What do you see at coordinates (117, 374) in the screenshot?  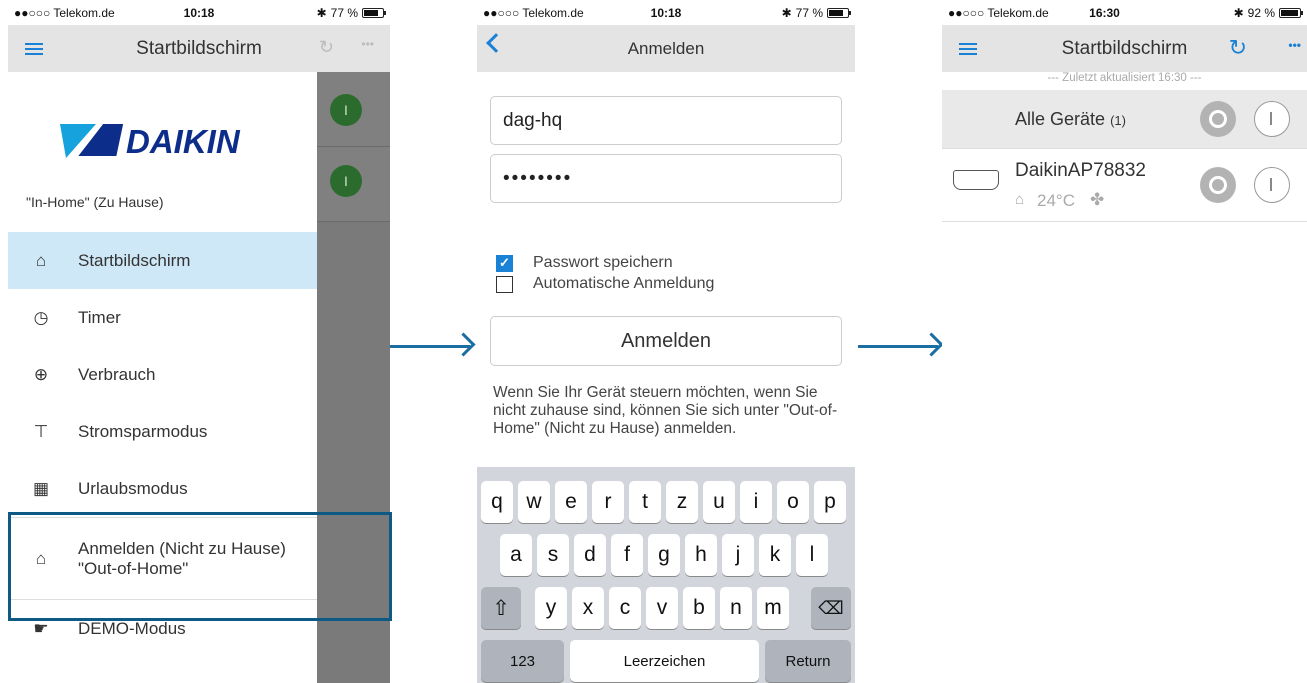 I see `menu-item-label: Verbrauch` at bounding box center [117, 374].